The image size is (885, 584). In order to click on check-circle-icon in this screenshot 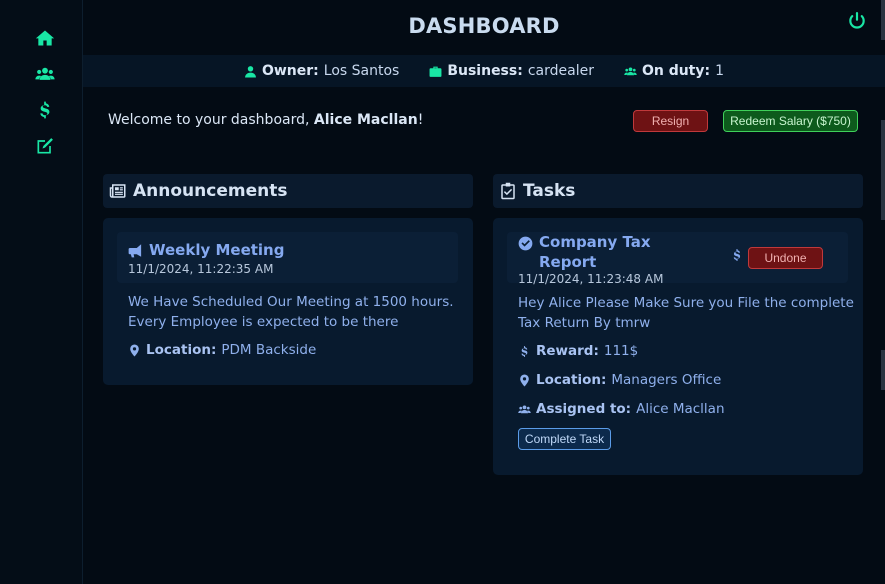, I will do `click(525, 243)`.